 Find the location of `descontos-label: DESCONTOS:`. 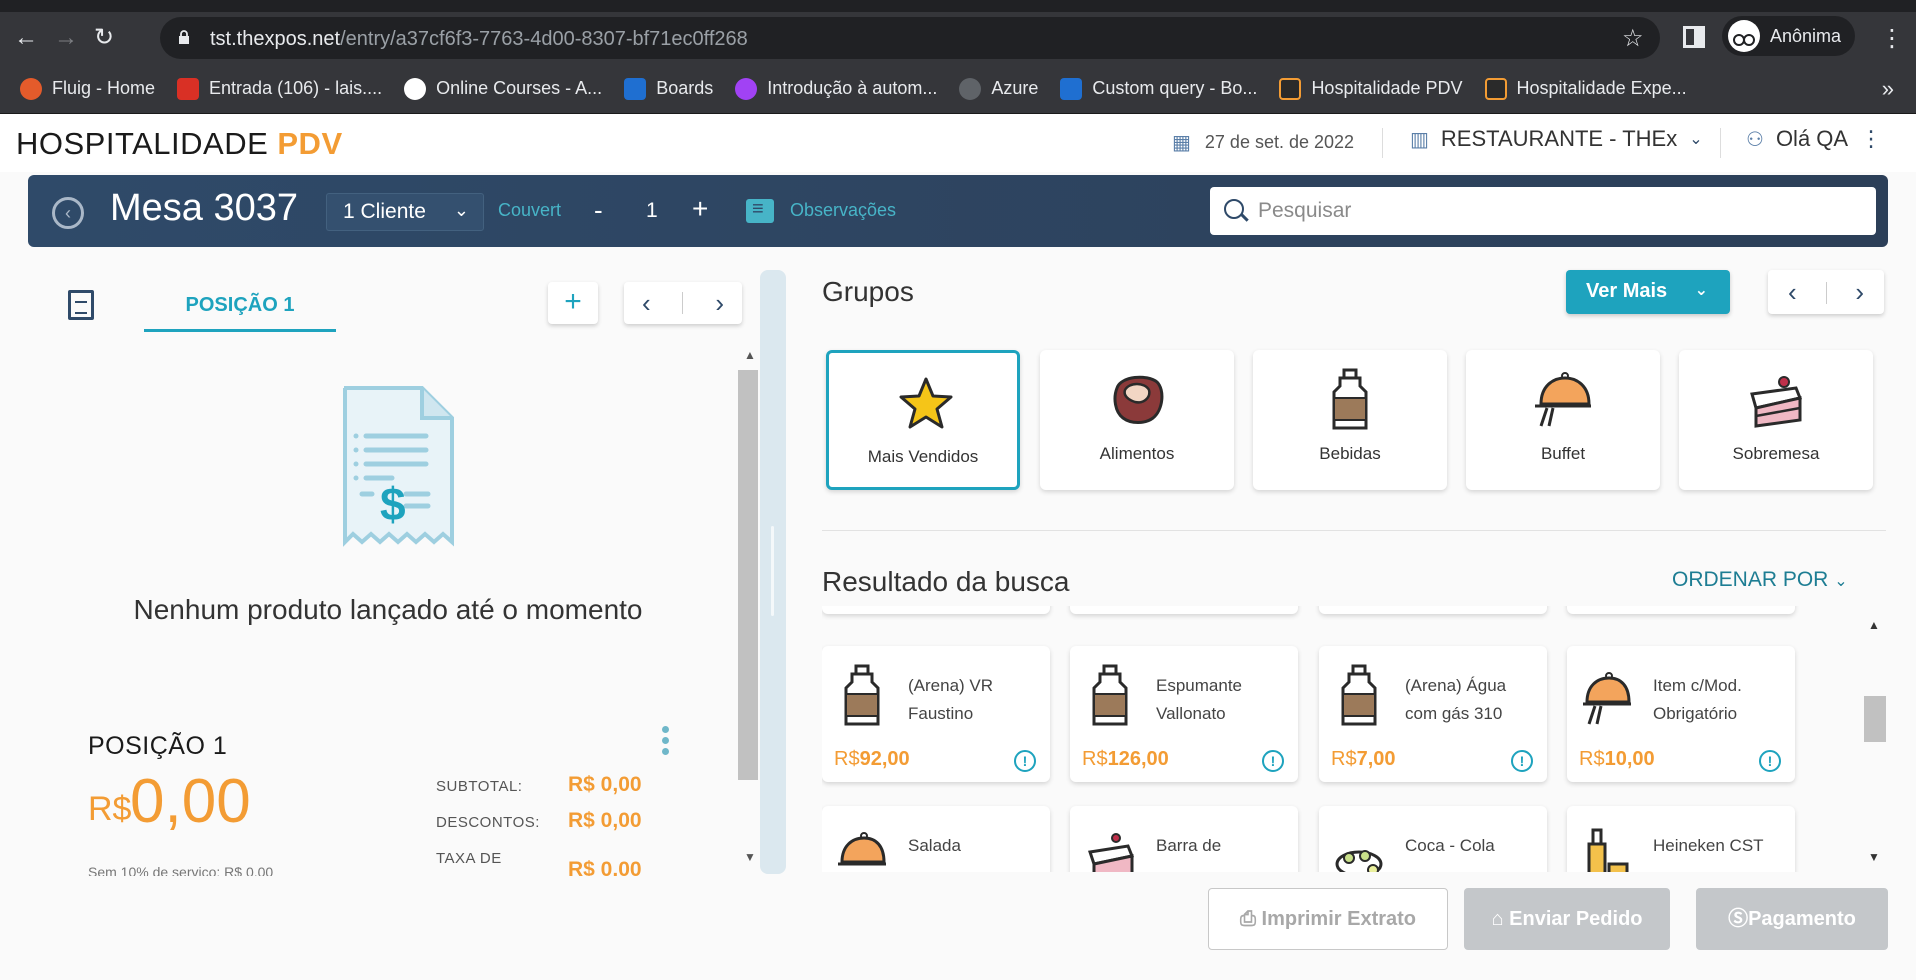

descontos-label: DESCONTOS: is located at coordinates (488, 822).